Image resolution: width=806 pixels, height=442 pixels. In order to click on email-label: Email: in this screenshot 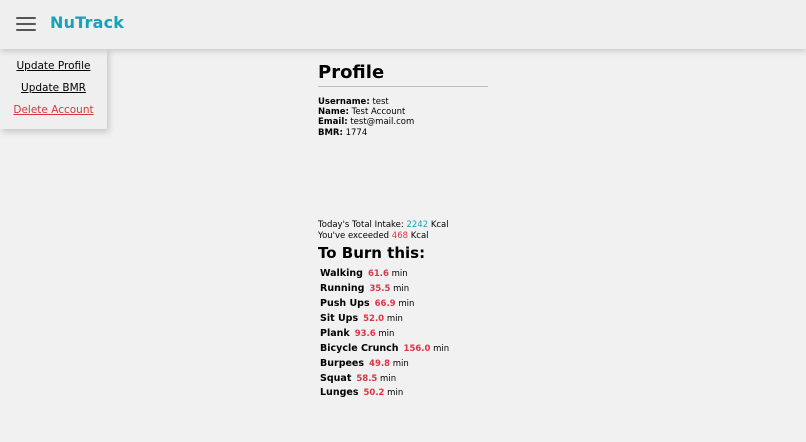, I will do `click(333, 122)`.